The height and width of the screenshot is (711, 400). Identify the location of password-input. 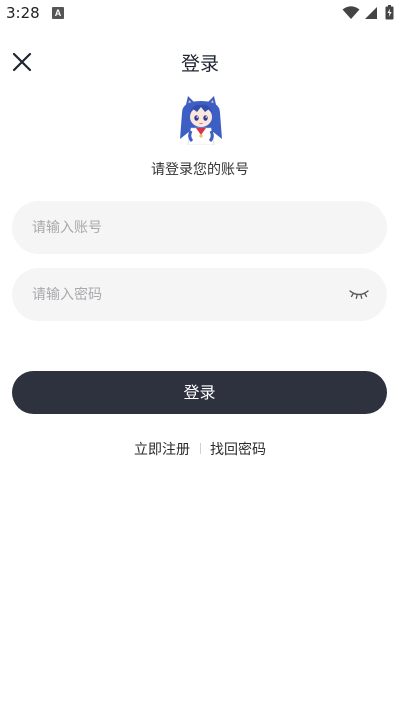
(187, 294).